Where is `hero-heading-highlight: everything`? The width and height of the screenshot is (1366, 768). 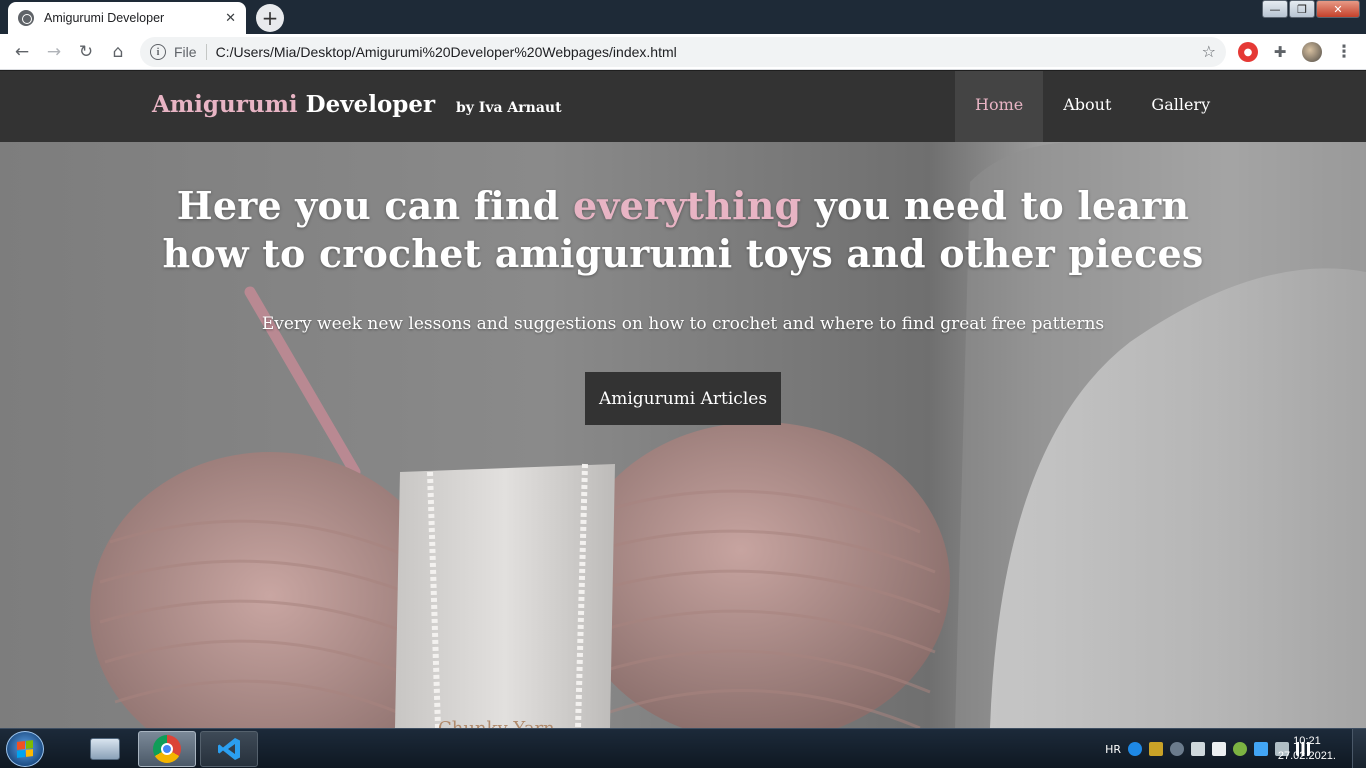 hero-heading-highlight: everything is located at coordinates (687, 205).